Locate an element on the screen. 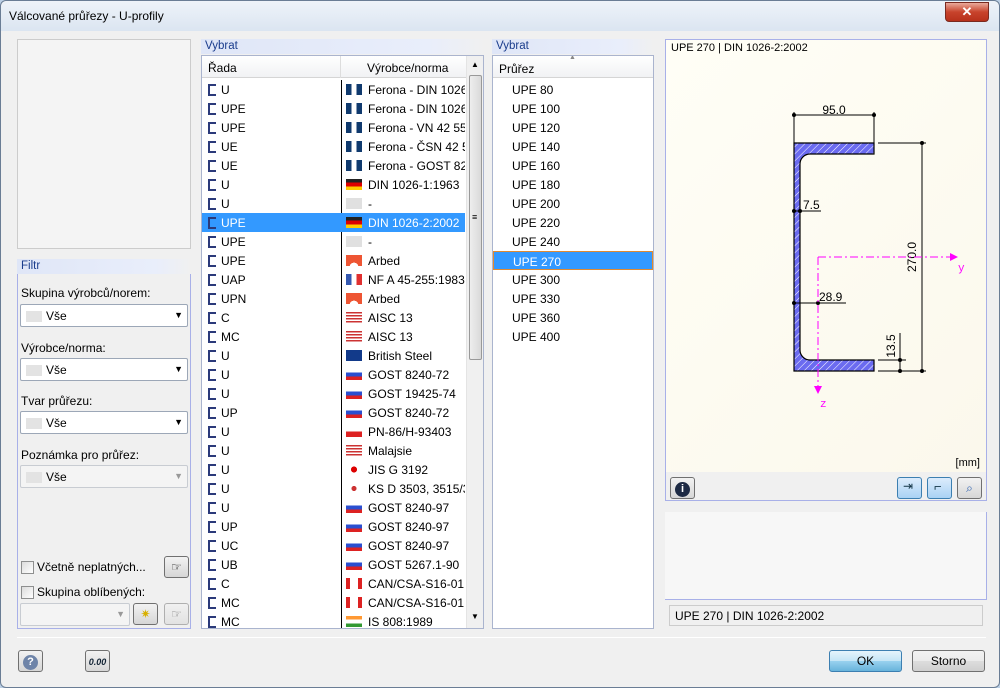 Image resolution: width=1000 pixels, height=688 pixels. shape-select: Vše ▼ is located at coordinates (104, 422).